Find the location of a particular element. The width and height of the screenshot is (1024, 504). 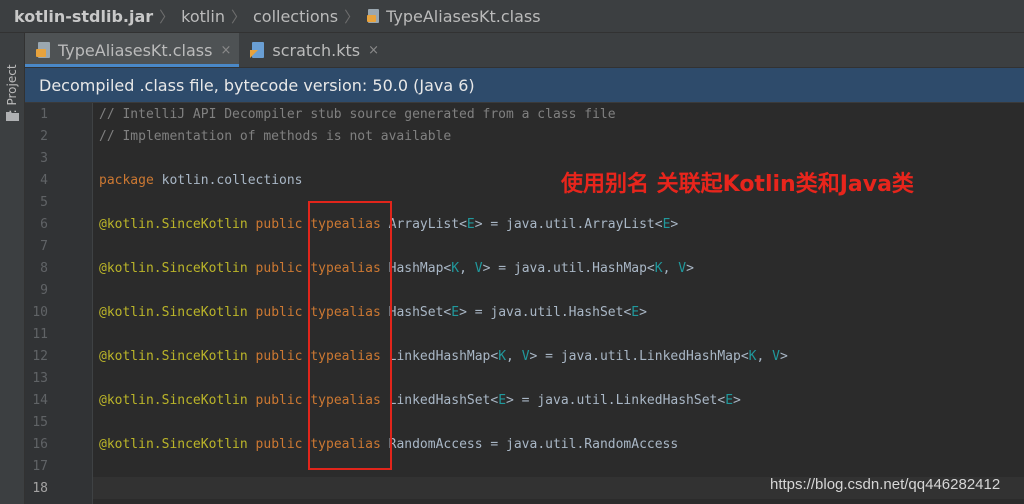

line-number: 13 is located at coordinates (40, 378).